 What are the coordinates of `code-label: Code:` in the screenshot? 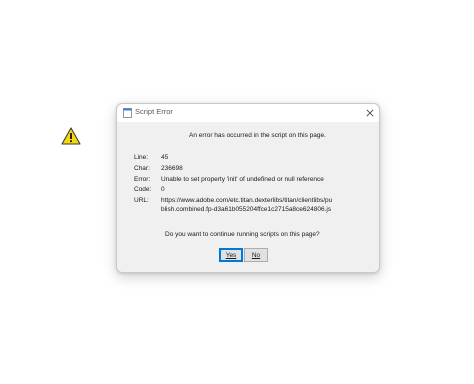 It's located at (143, 189).